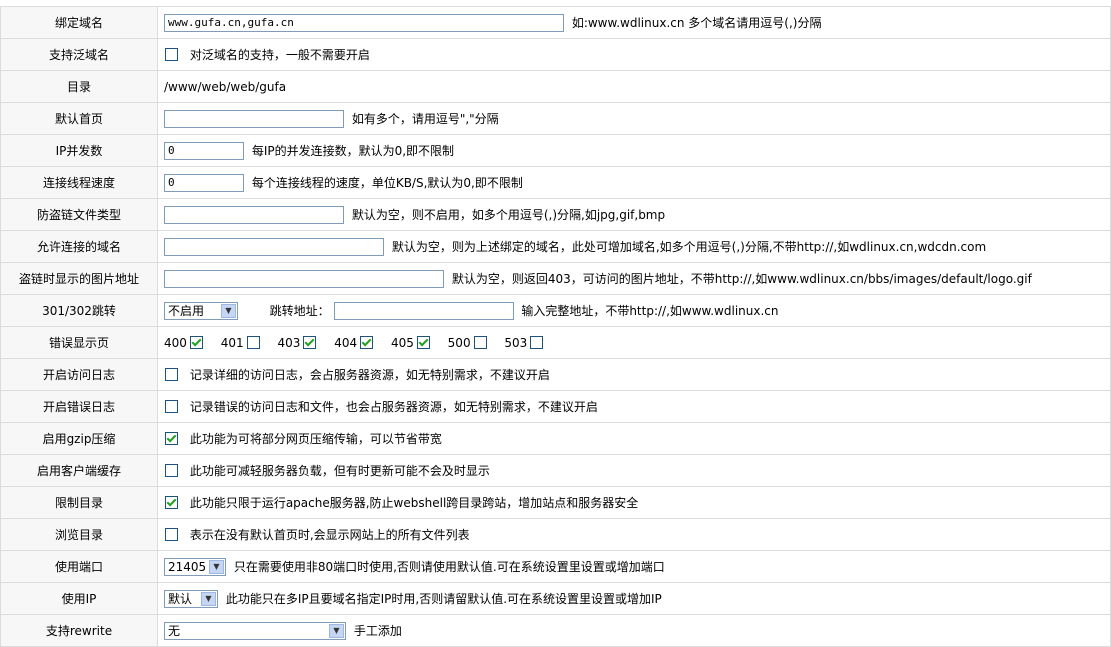 This screenshot has width=1111, height=647. Describe the element at coordinates (508, 215) in the screenshot. I see `antileech-hint: 默认为空，则不启用，如多个用逗号(,)分隔,如jpg,gif,bmp` at that location.